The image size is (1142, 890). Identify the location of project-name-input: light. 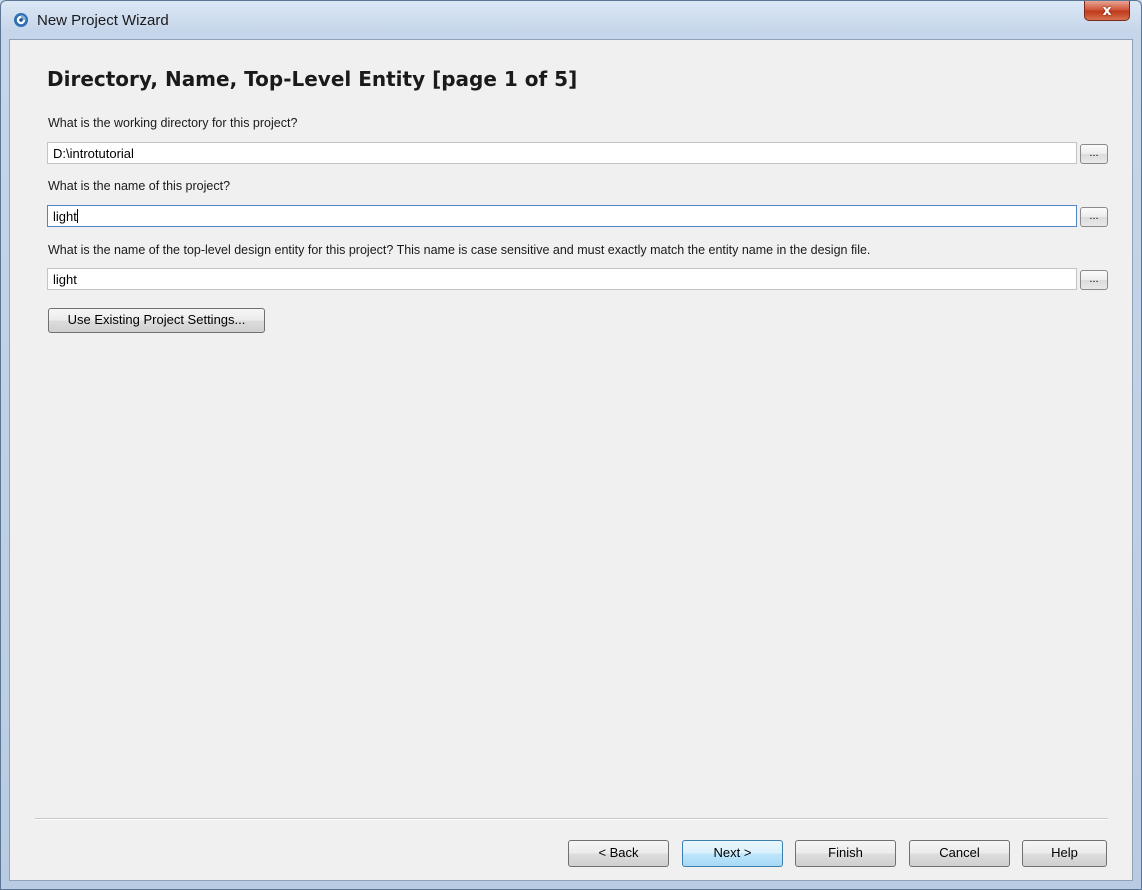
(562, 216).